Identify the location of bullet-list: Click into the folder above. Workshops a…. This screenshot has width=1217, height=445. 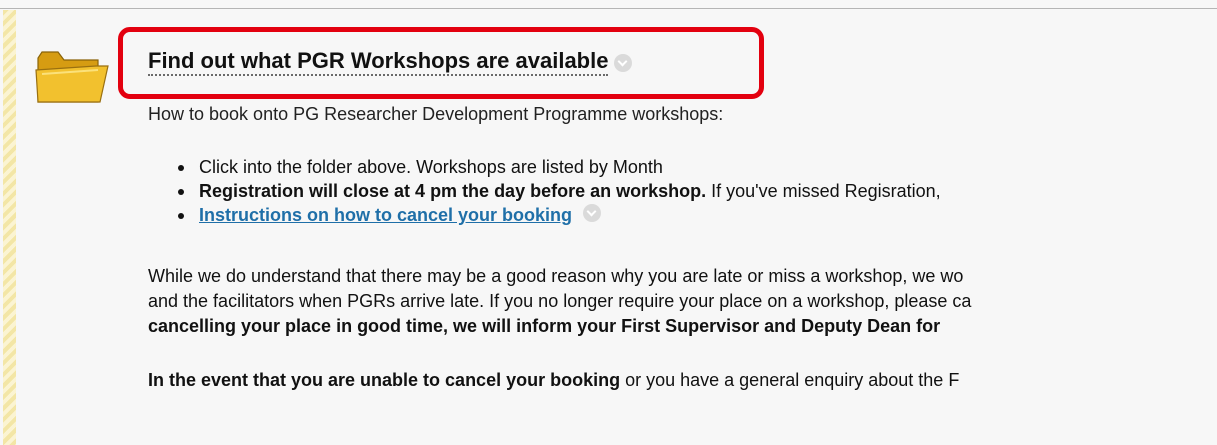
(544, 191).